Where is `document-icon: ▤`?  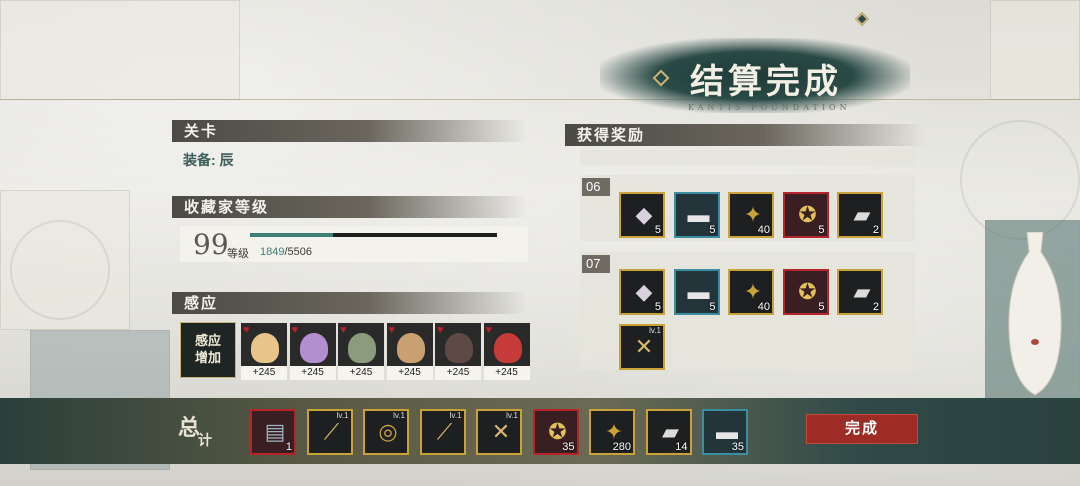
document-icon: ▤ is located at coordinates (275, 431).